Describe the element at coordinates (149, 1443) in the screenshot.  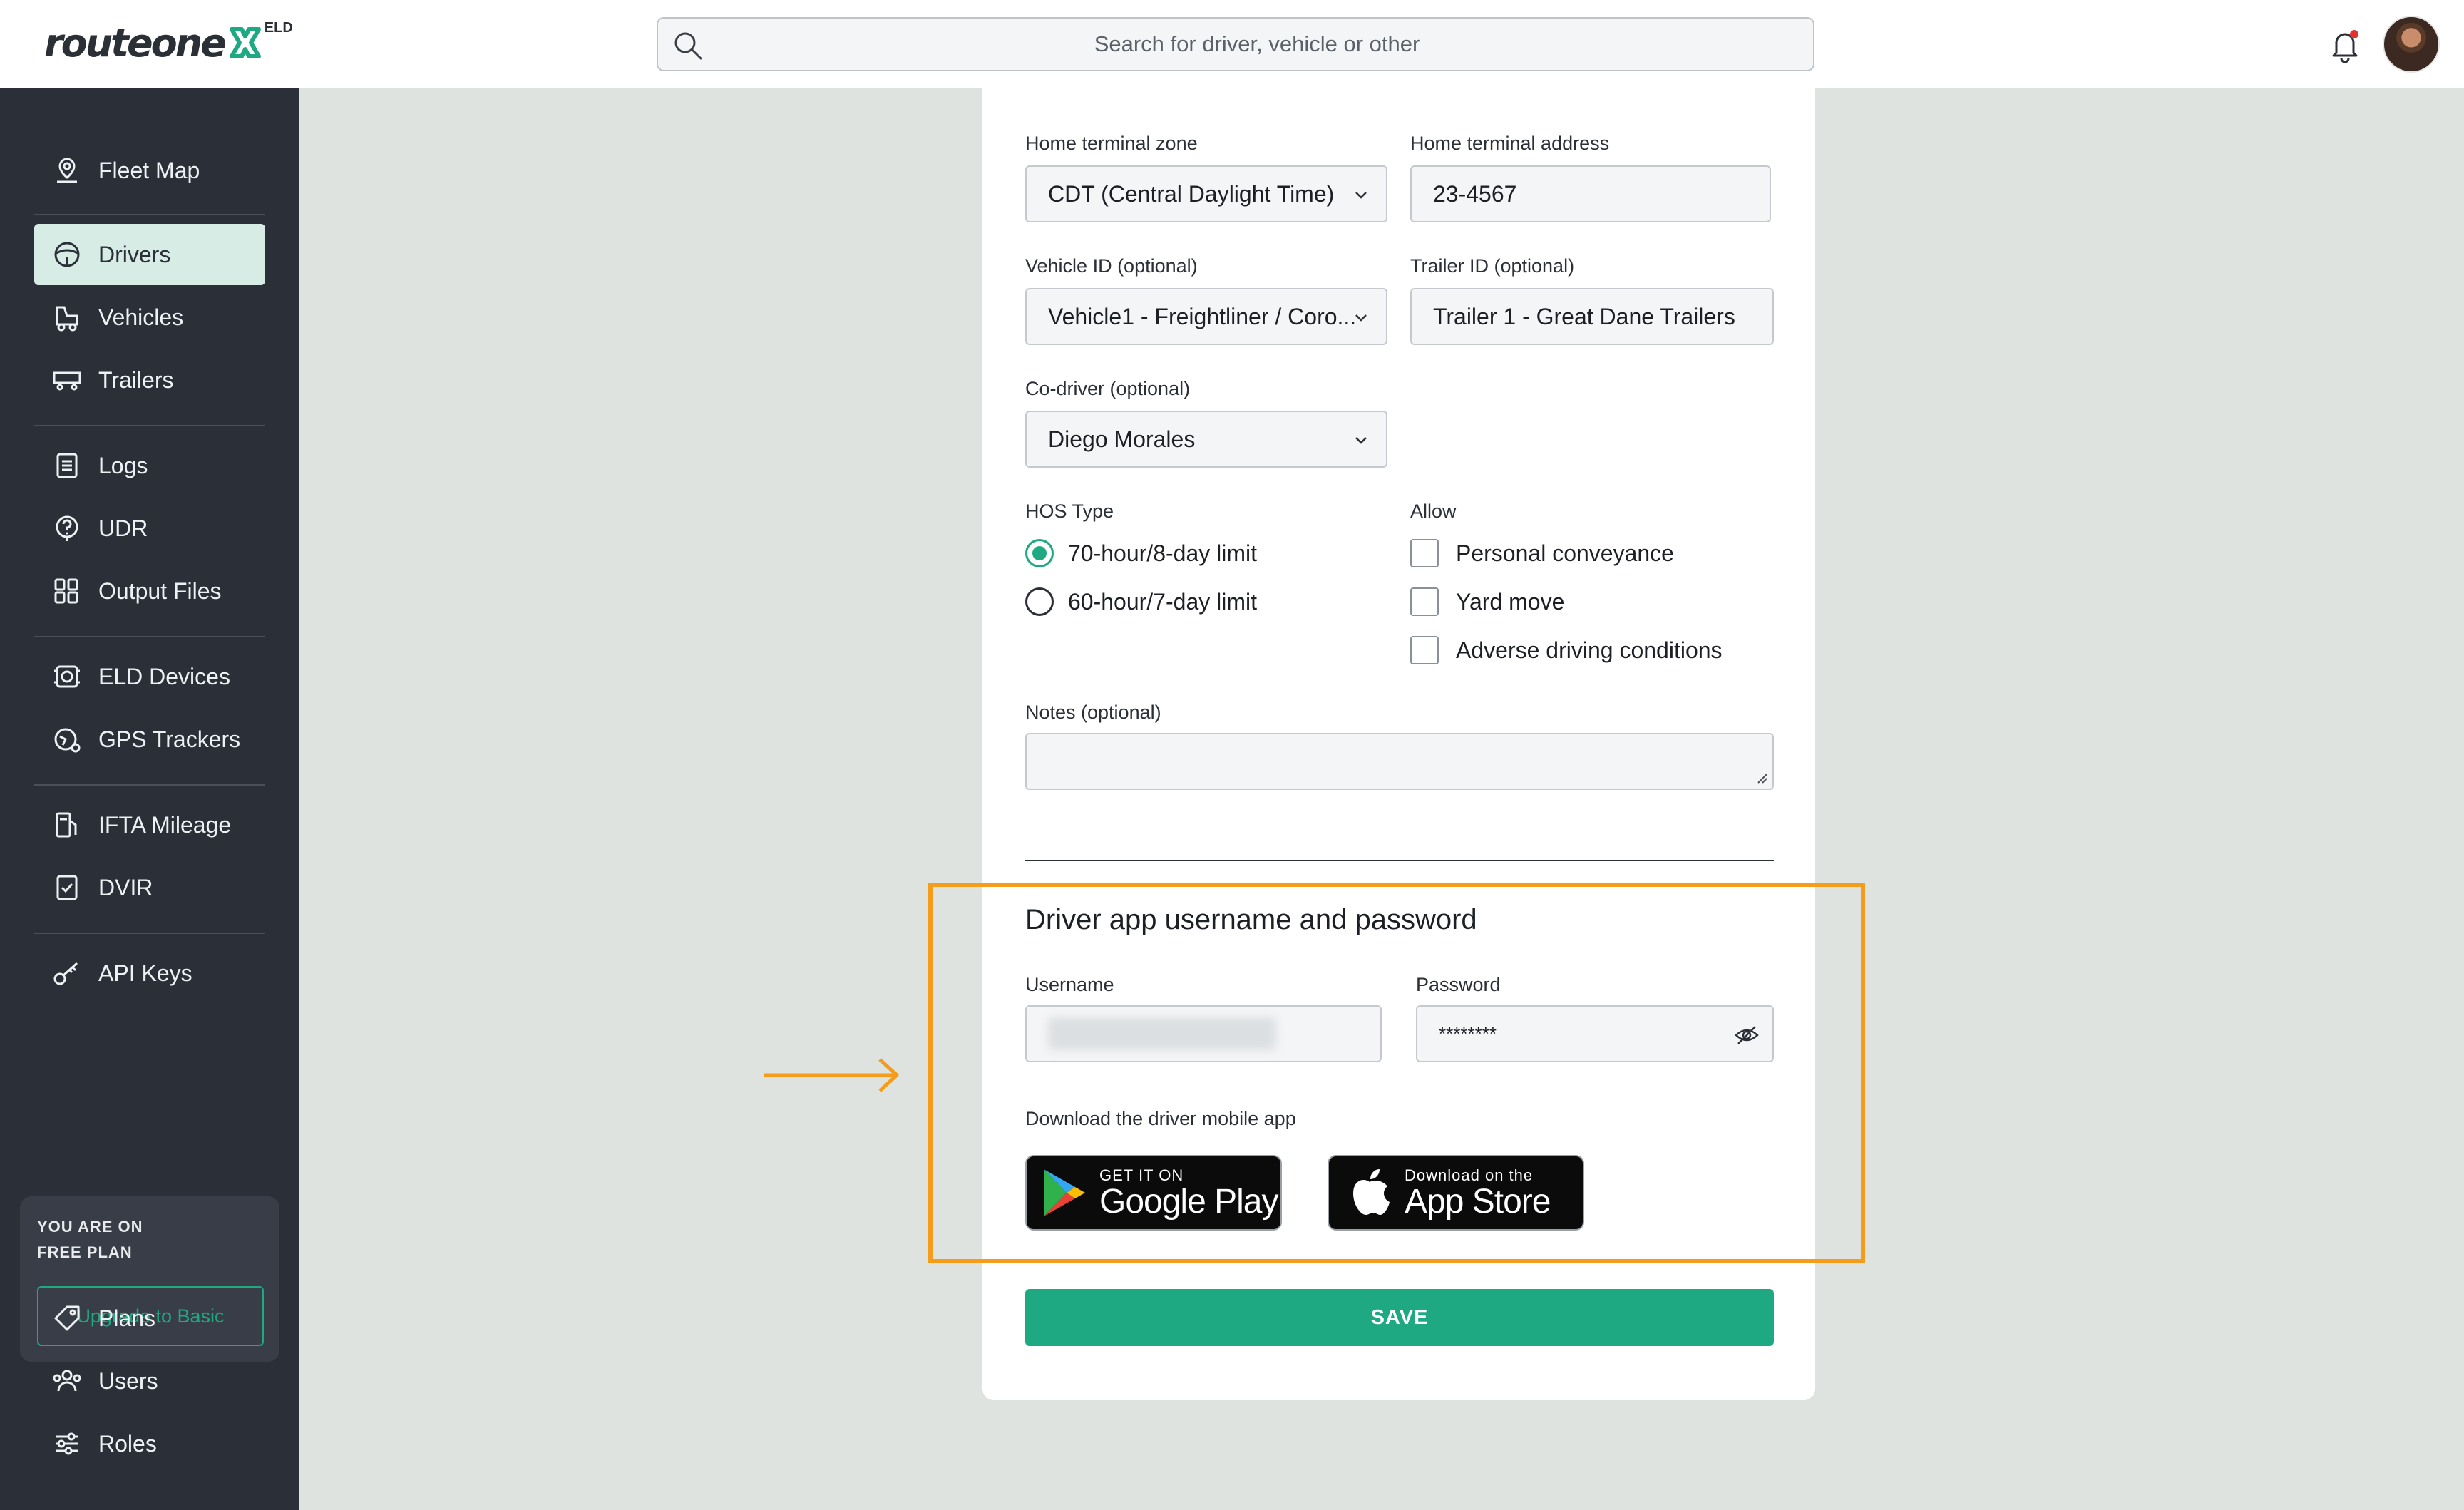
I see `sidebar-item-roles: Roles` at that location.